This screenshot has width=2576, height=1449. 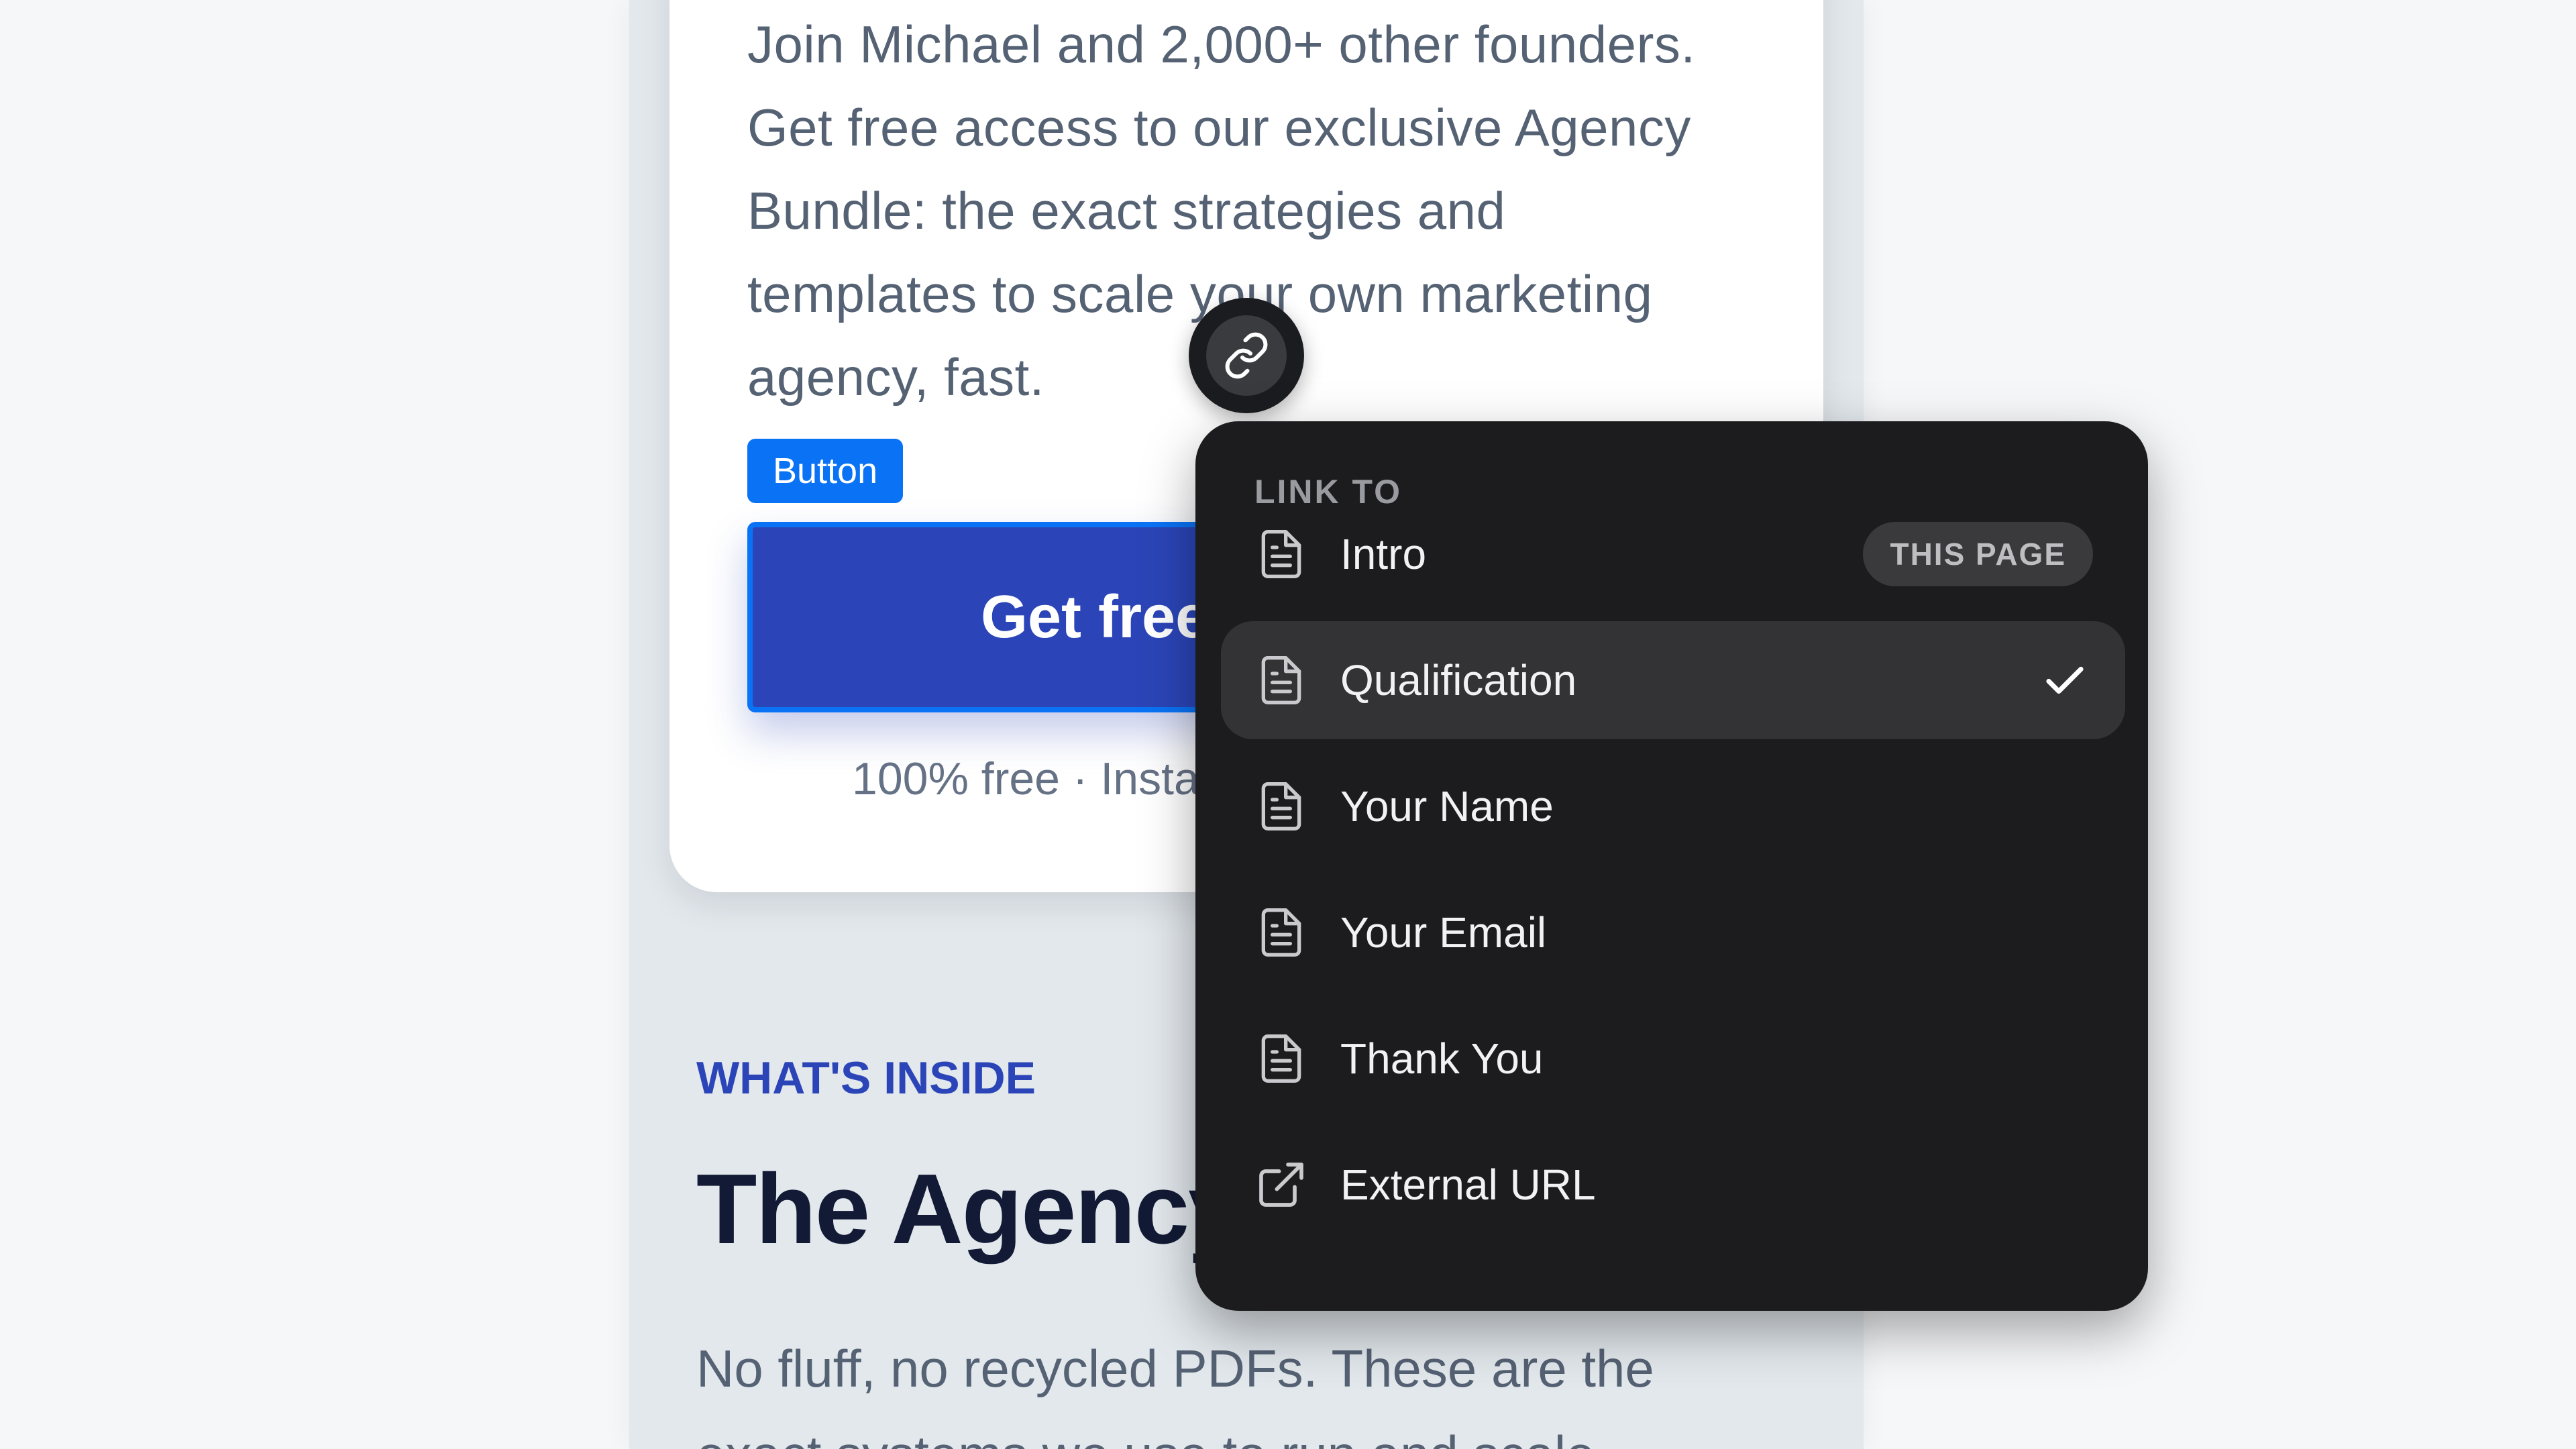 What do you see at coordinates (1443, 932) in the screenshot?
I see `menu-item-label: Your Email` at bounding box center [1443, 932].